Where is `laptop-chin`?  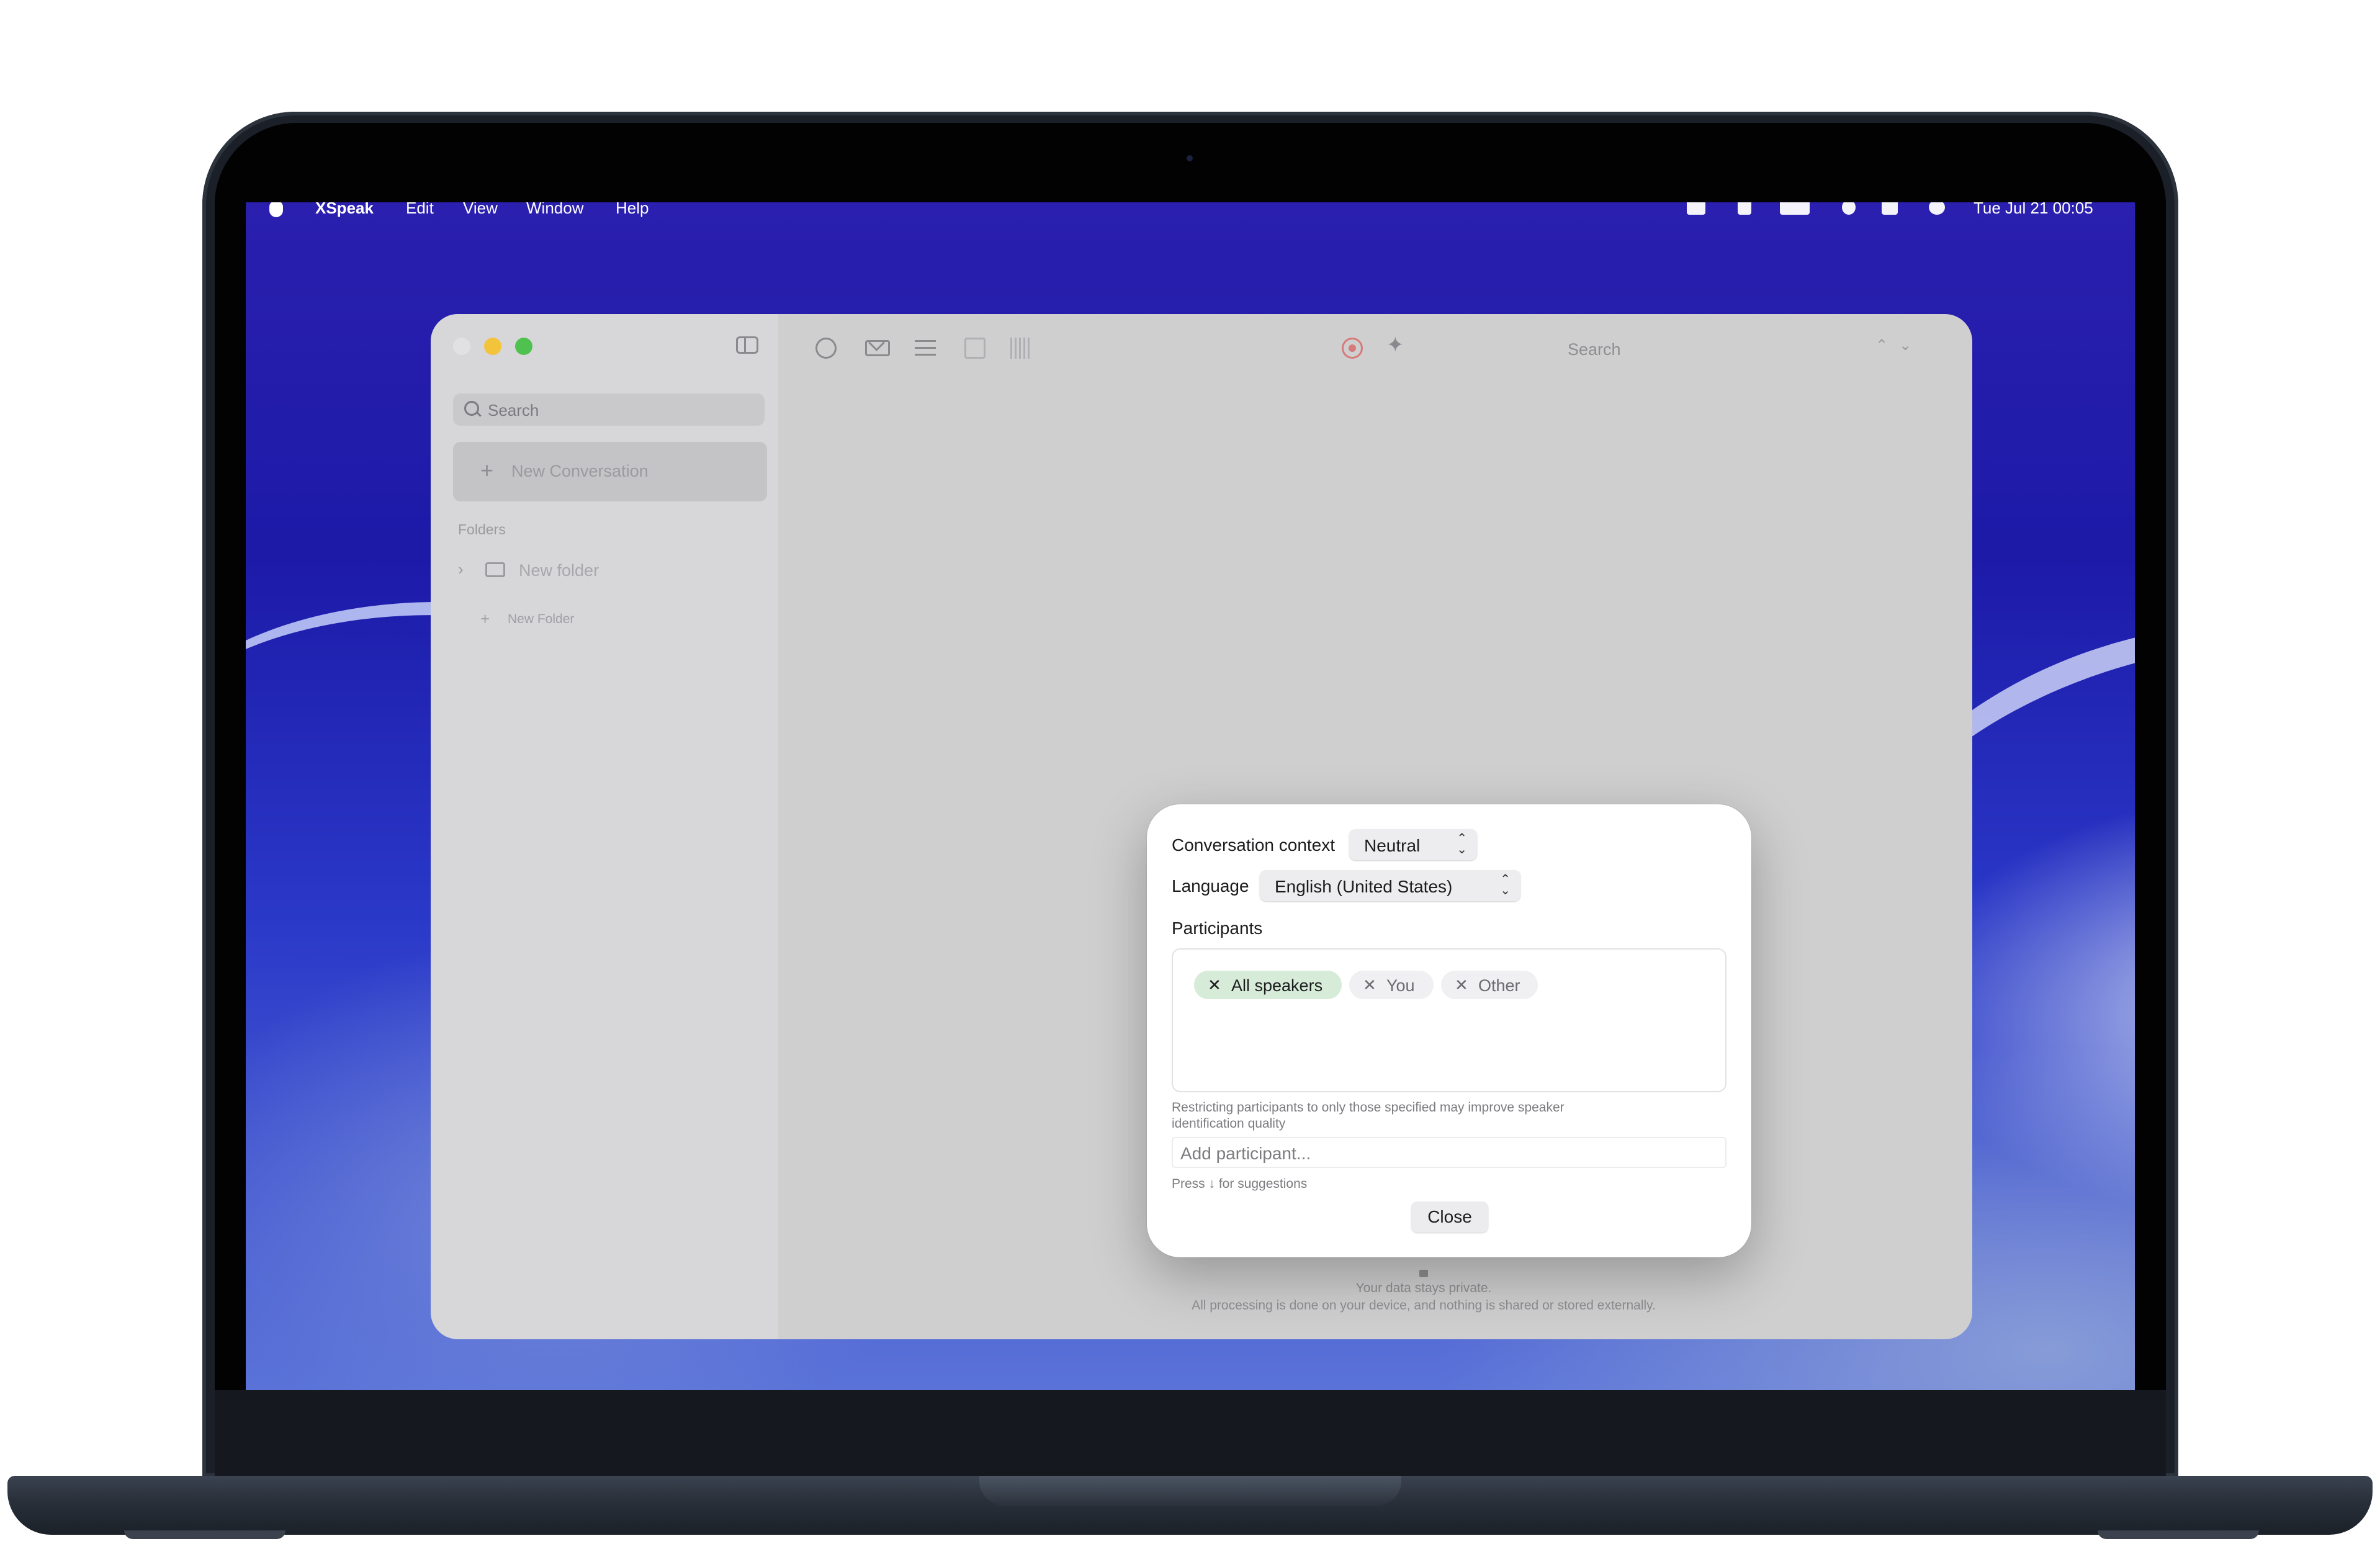 laptop-chin is located at coordinates (1190, 1434).